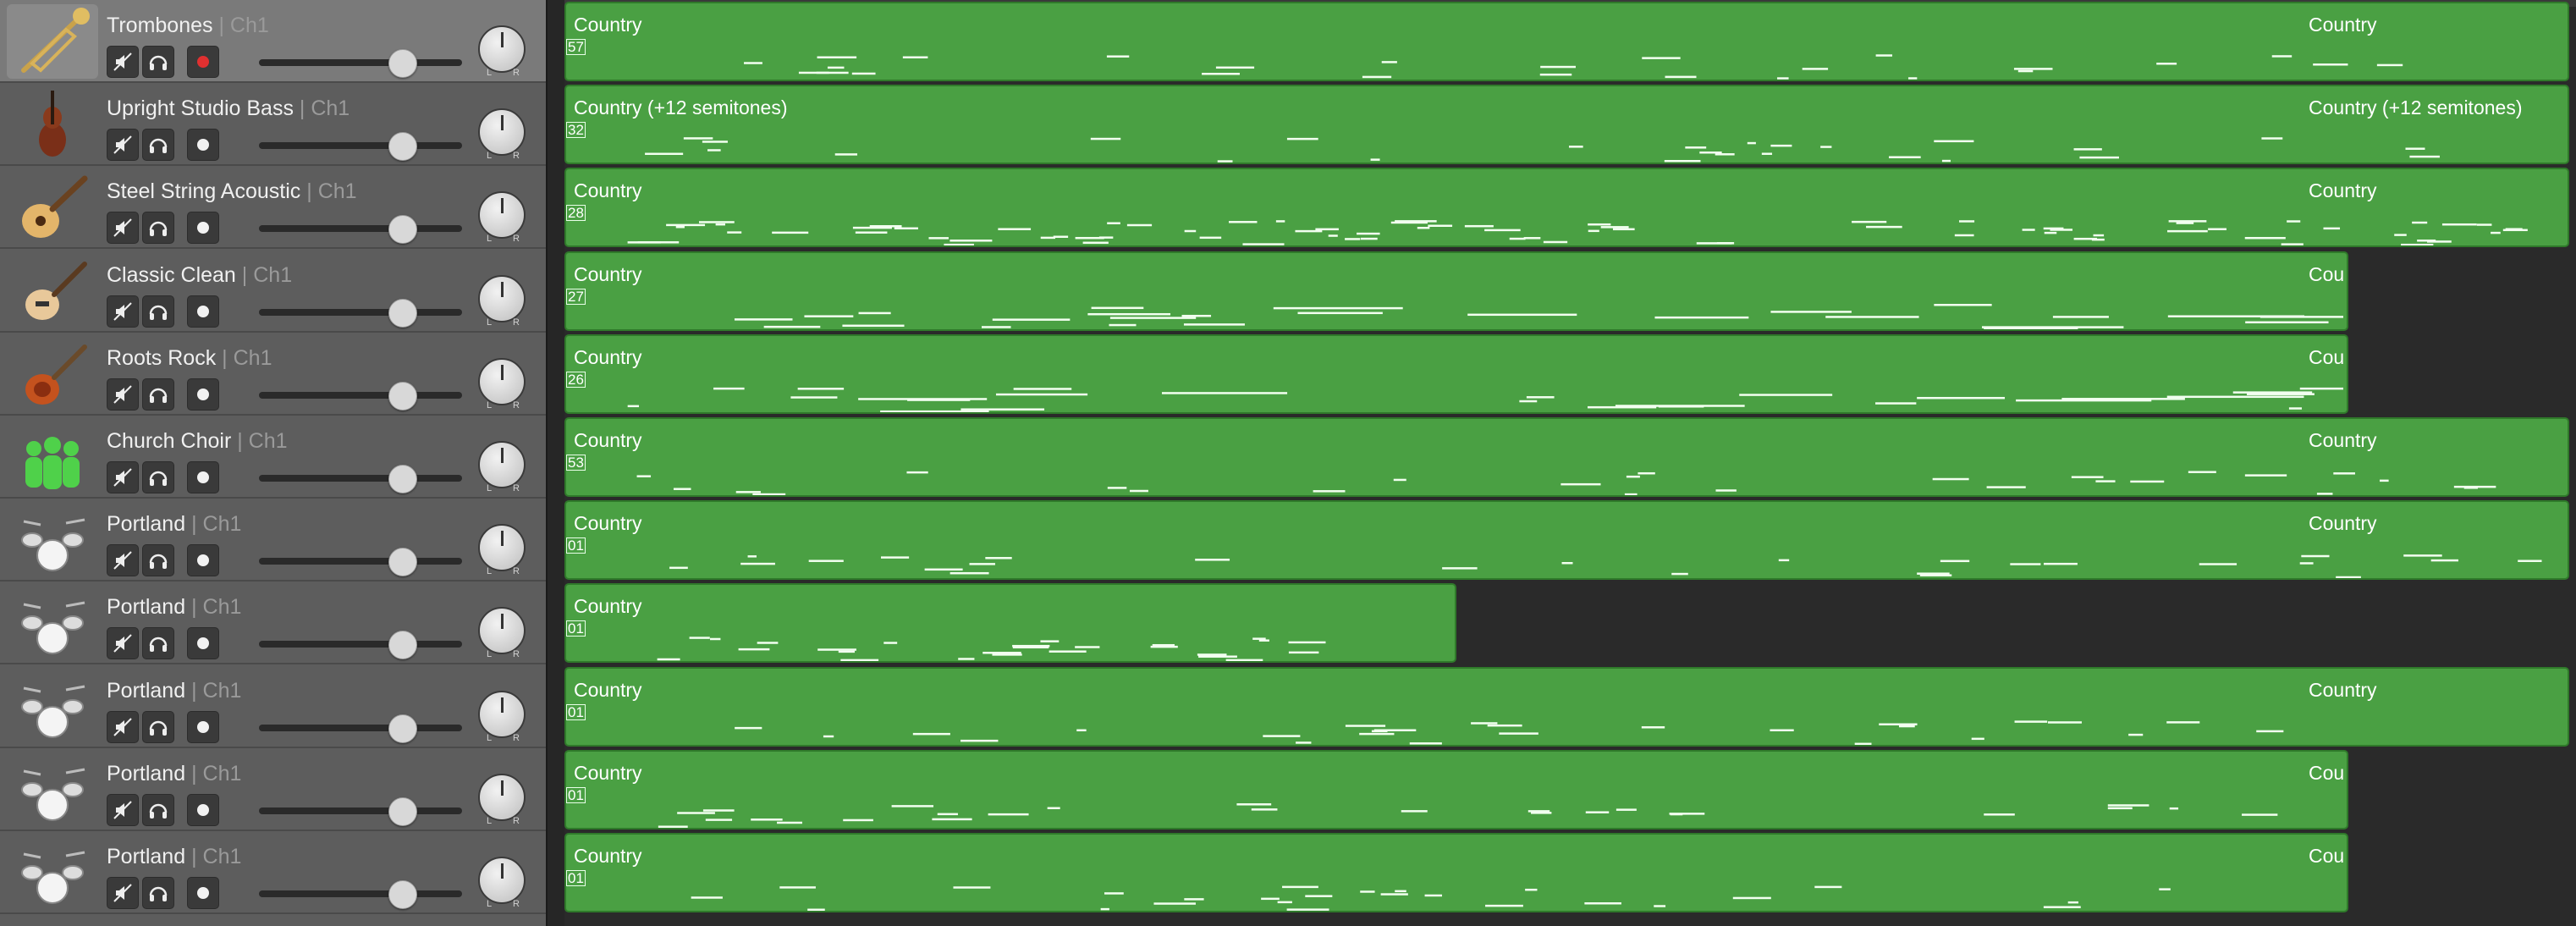  Describe the element at coordinates (1566, 207) in the screenshot. I see `midi-region: Country Country 28` at that location.